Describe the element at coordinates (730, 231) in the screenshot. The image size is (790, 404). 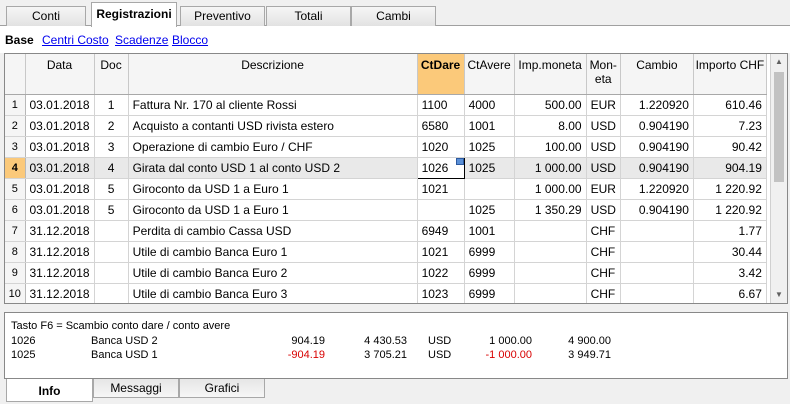
I see `cell-importo-chf: 1.77` at that location.